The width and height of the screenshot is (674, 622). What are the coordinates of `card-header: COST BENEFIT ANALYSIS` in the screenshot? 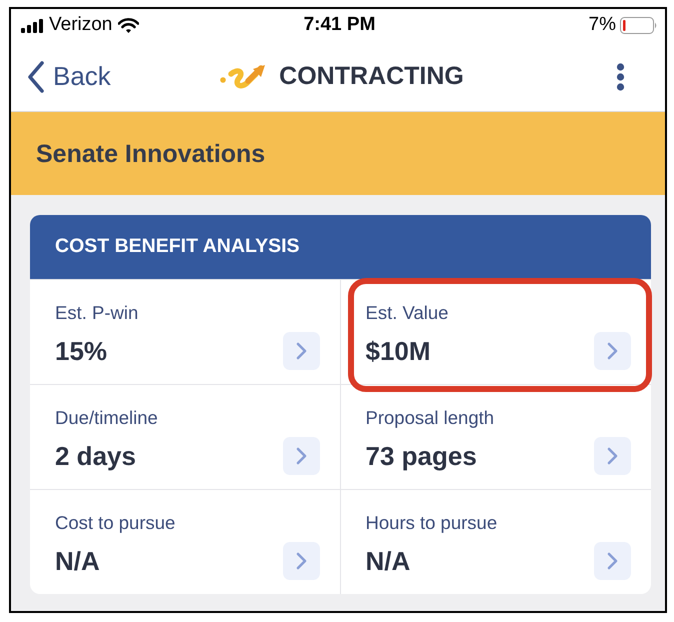 It's located at (340, 247).